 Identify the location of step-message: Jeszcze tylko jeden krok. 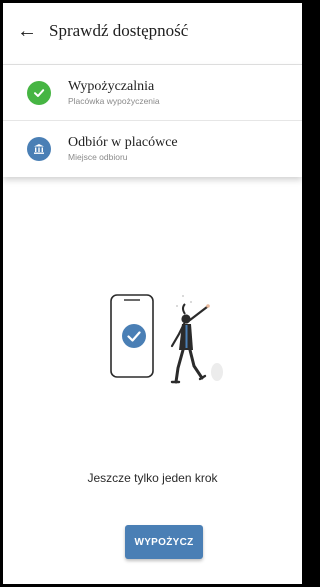
(152, 478).